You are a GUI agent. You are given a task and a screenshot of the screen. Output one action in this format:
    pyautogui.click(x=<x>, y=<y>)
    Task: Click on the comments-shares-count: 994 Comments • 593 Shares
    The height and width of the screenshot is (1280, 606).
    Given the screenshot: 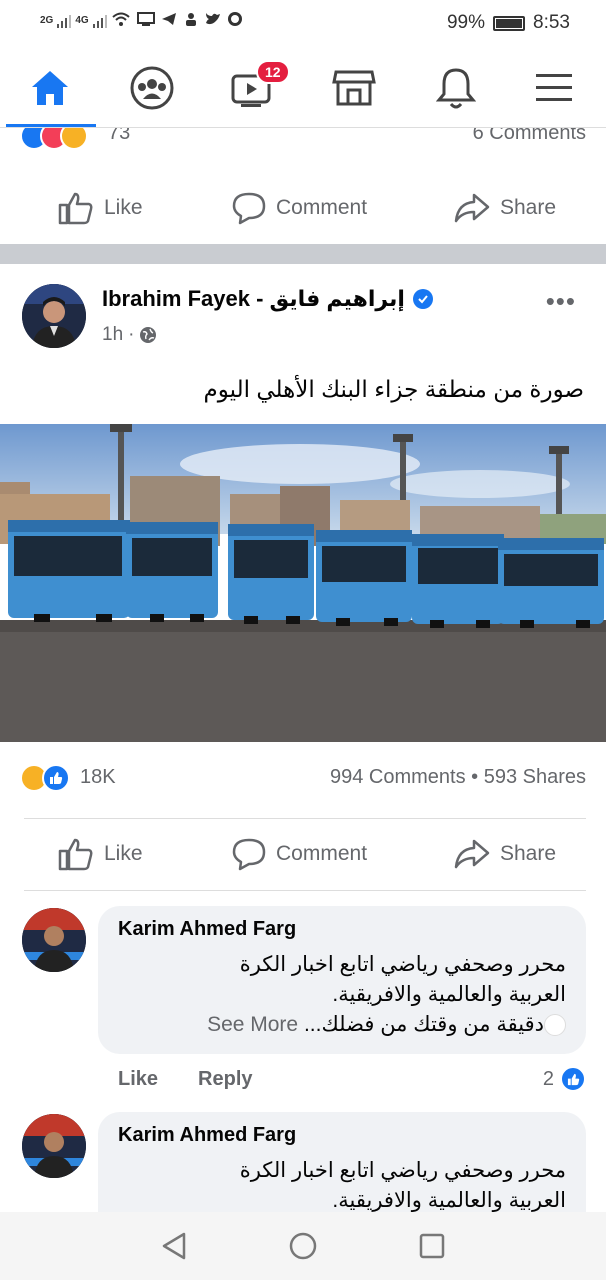 What is the action you would take?
    pyautogui.click(x=458, y=777)
    